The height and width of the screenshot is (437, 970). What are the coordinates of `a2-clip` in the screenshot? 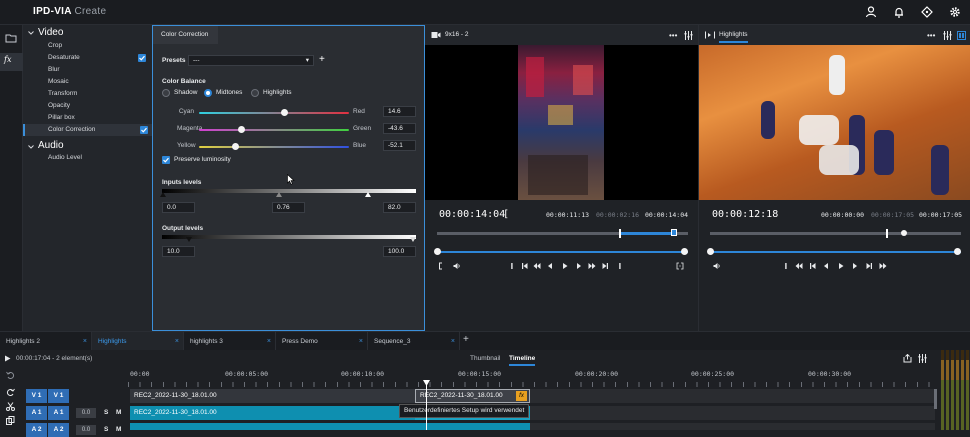 It's located at (330, 426).